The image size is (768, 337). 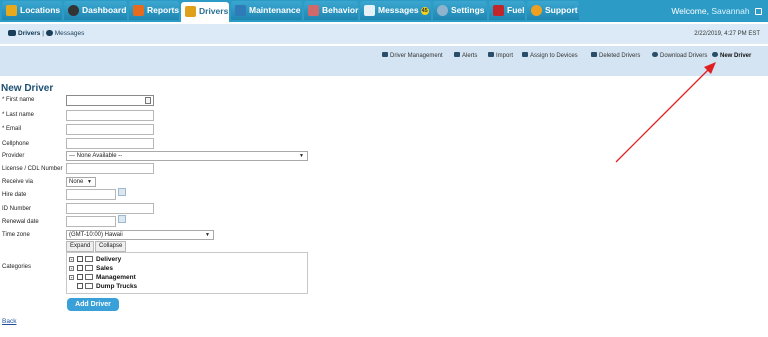 What do you see at coordinates (95, 259) in the screenshot?
I see `tree-item-delivery: + Delivery` at bounding box center [95, 259].